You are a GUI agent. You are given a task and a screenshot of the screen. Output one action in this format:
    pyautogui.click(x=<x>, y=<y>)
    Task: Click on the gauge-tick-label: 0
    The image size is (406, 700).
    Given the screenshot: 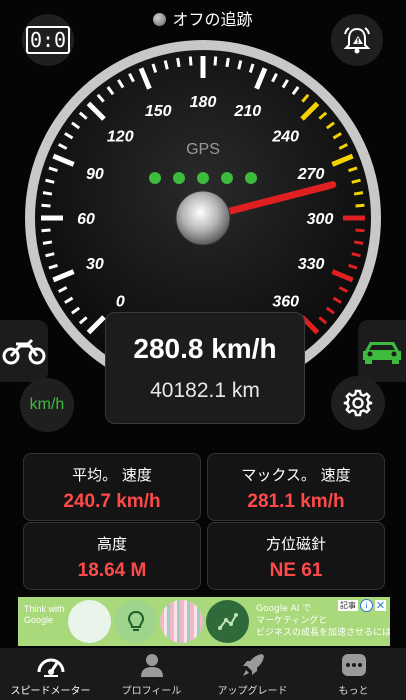 What is the action you would take?
    pyautogui.click(x=120, y=302)
    